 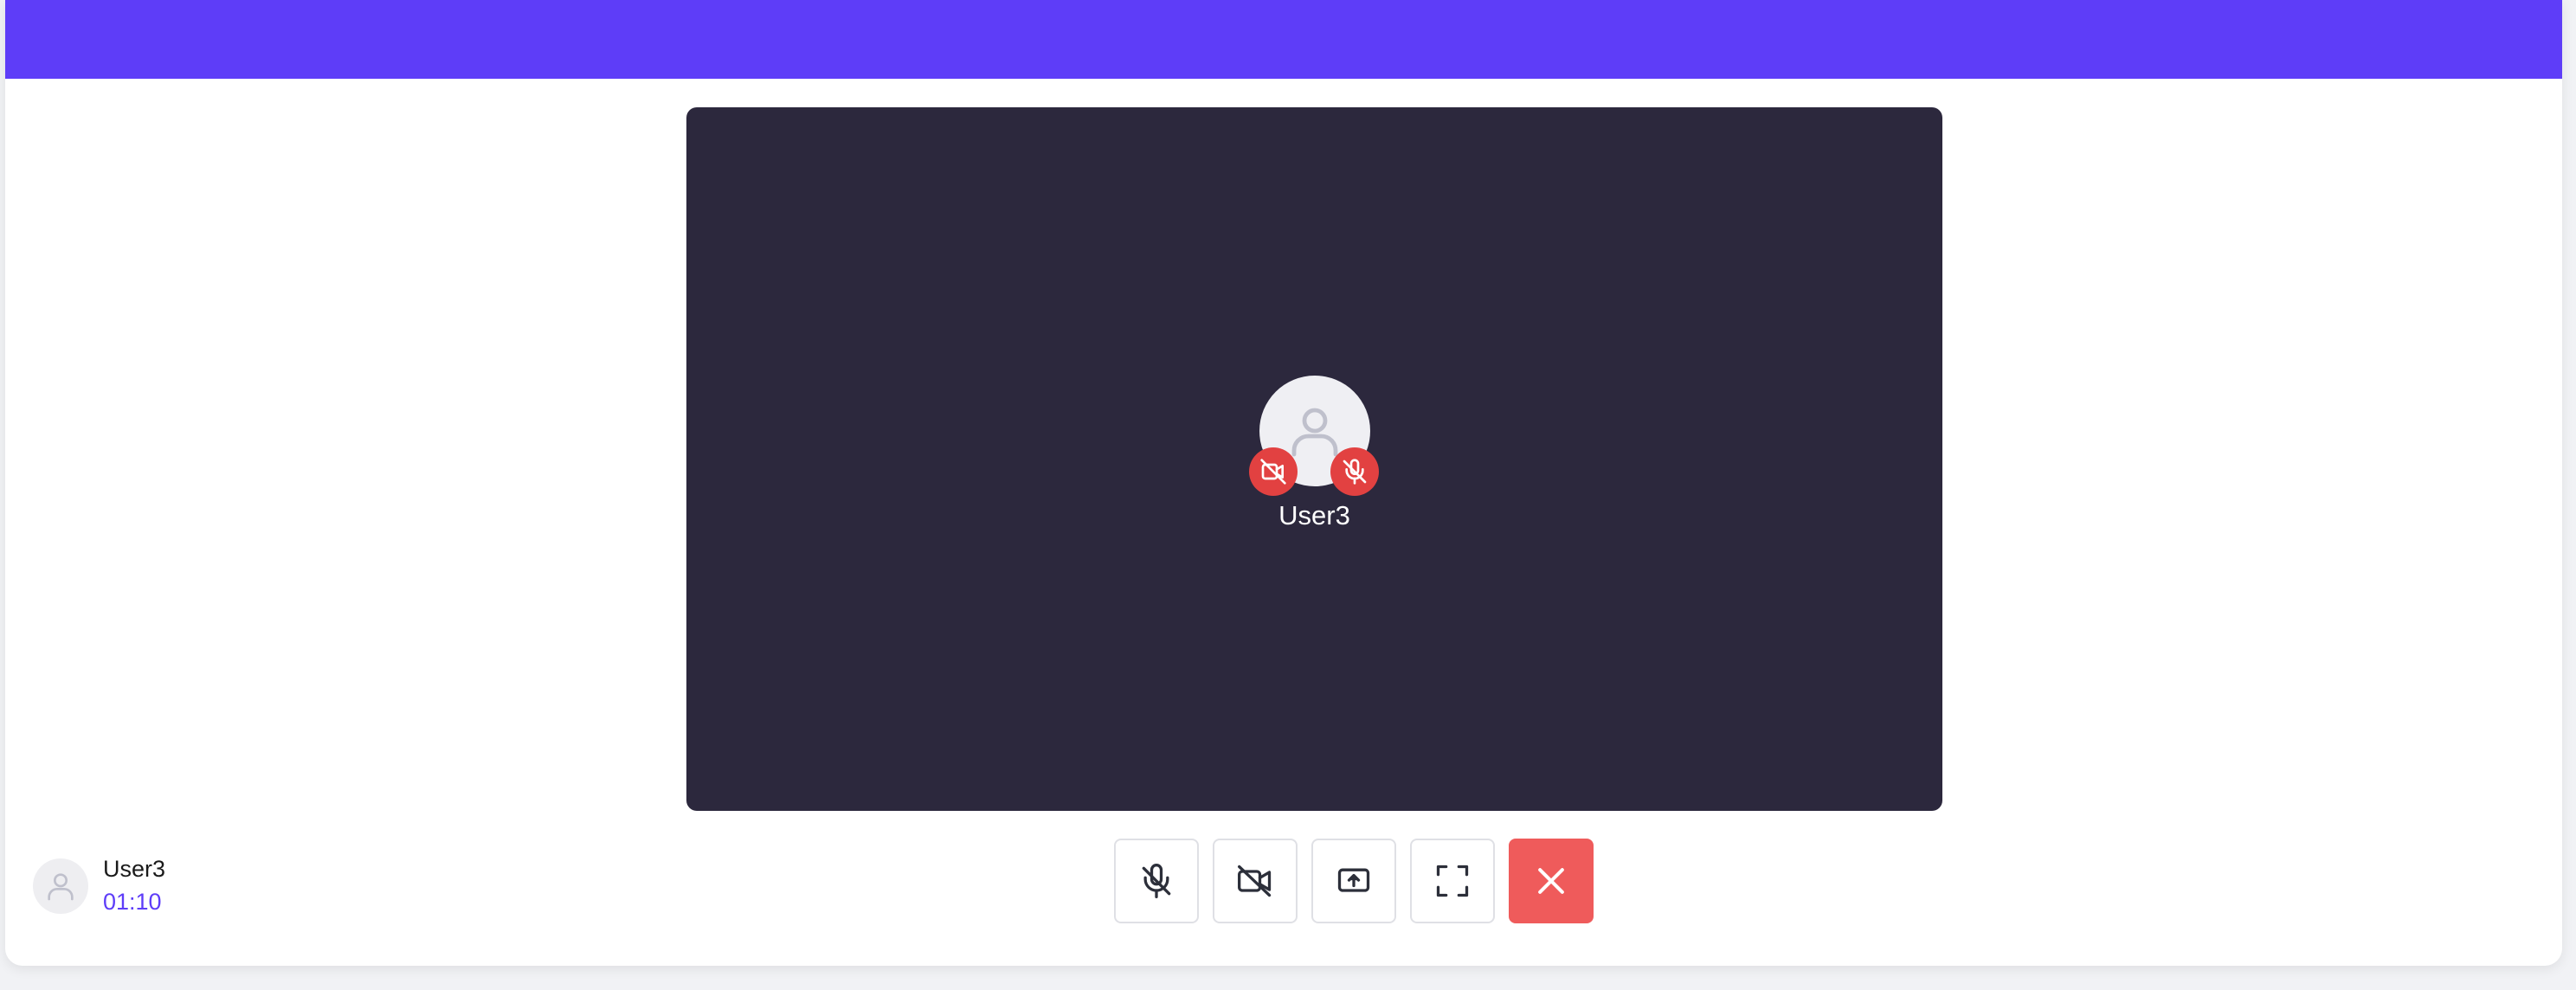 I want to click on camera-off-badge, so click(x=1273, y=471).